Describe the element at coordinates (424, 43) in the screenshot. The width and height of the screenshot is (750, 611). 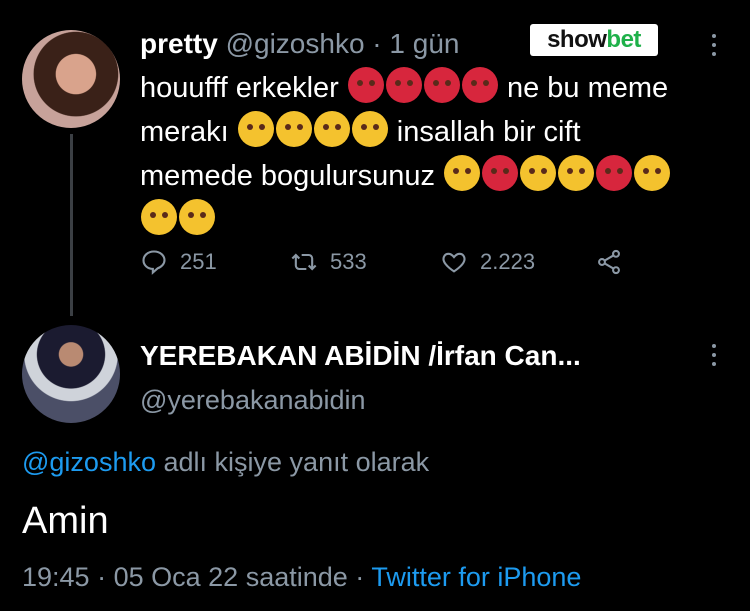
I see `tweet-time: 1 gün` at that location.